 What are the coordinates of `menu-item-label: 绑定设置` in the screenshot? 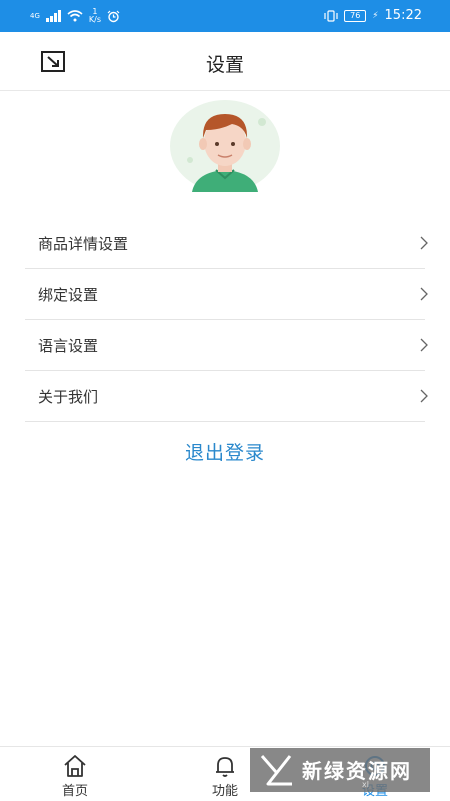 It's located at (68, 294).